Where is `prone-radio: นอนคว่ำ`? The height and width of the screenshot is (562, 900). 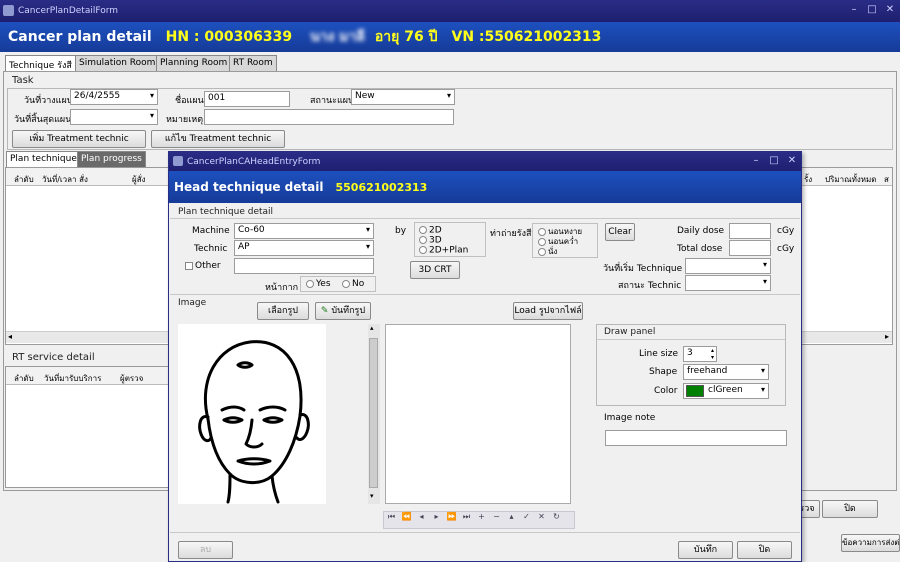 prone-radio: นอนคว่ำ is located at coordinates (558, 241).